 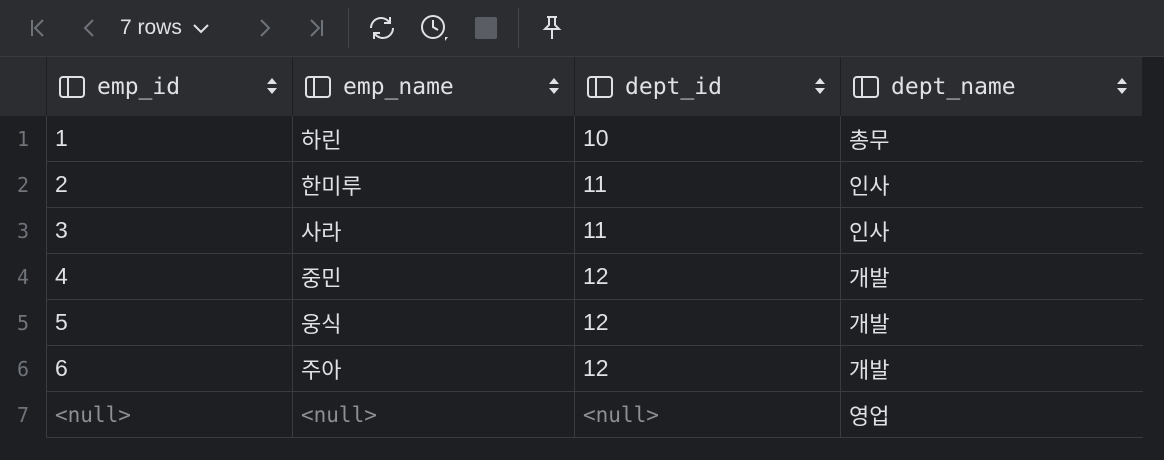 What do you see at coordinates (433, 277) in the screenshot?
I see `cell-emp-name: 중민` at bounding box center [433, 277].